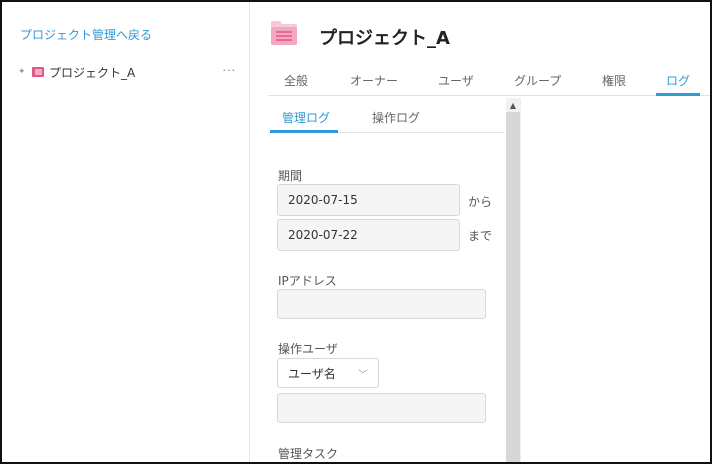  What do you see at coordinates (368, 200) in the screenshot?
I see `date-from-field: 2020-07-15` at bounding box center [368, 200].